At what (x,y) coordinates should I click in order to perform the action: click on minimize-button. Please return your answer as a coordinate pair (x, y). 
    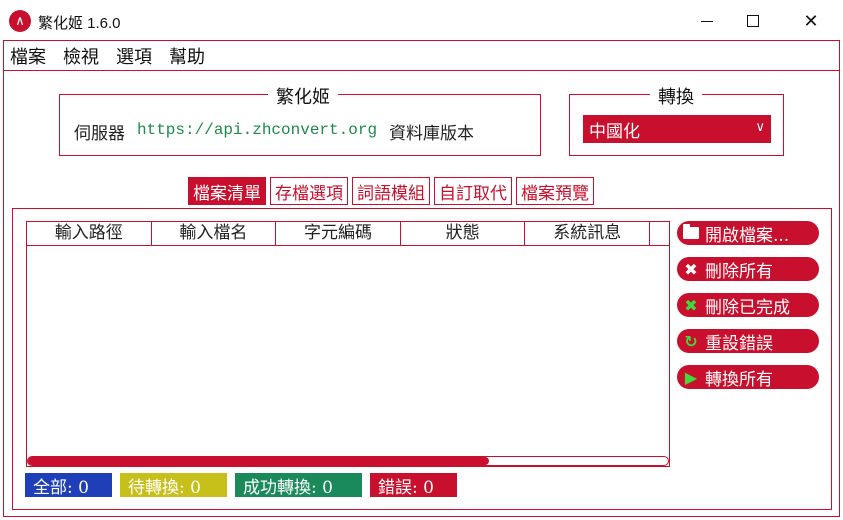
    Looking at the image, I should click on (707, 21).